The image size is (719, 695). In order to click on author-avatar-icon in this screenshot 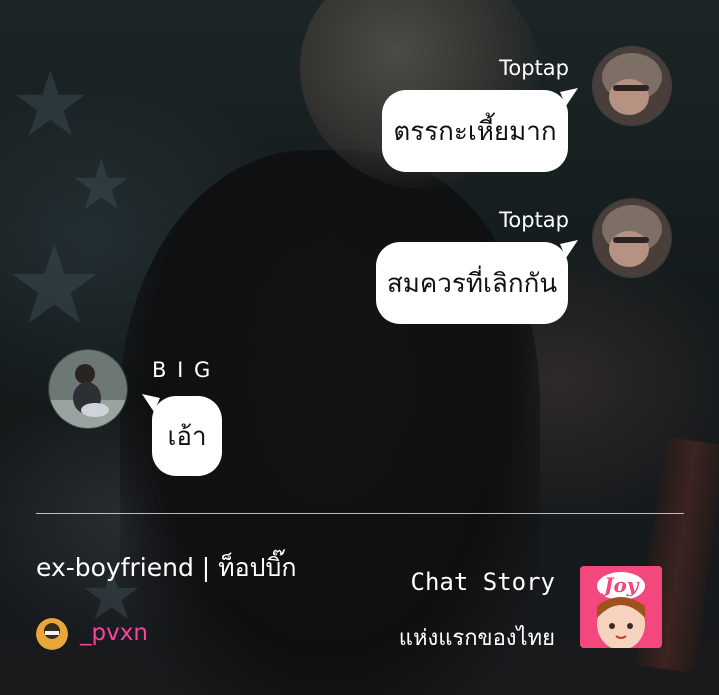, I will do `click(52, 634)`.